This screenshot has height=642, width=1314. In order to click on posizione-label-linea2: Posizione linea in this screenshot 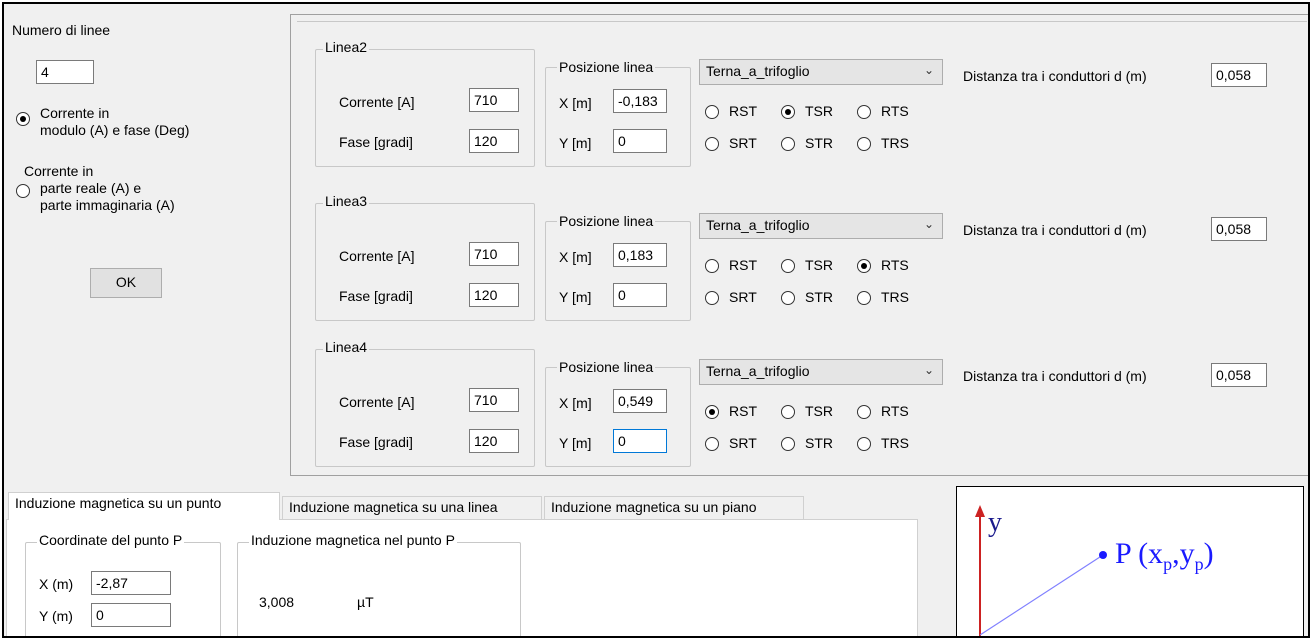, I will do `click(606, 67)`.